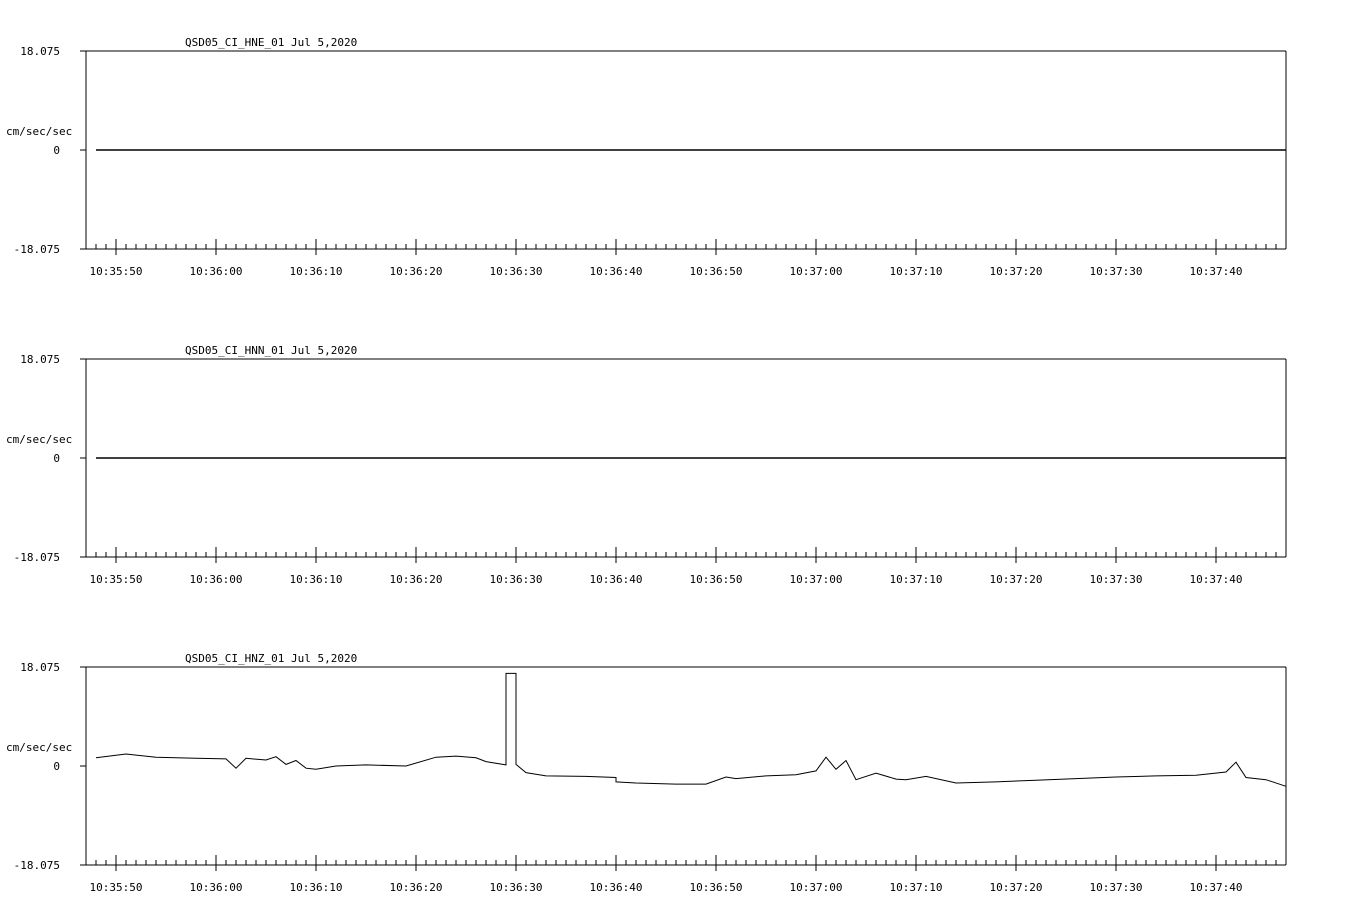  Describe the element at coordinates (271, 42) in the screenshot. I see `chart-title: QSD05_CI_HNE_01 Jul 5,2020` at that location.